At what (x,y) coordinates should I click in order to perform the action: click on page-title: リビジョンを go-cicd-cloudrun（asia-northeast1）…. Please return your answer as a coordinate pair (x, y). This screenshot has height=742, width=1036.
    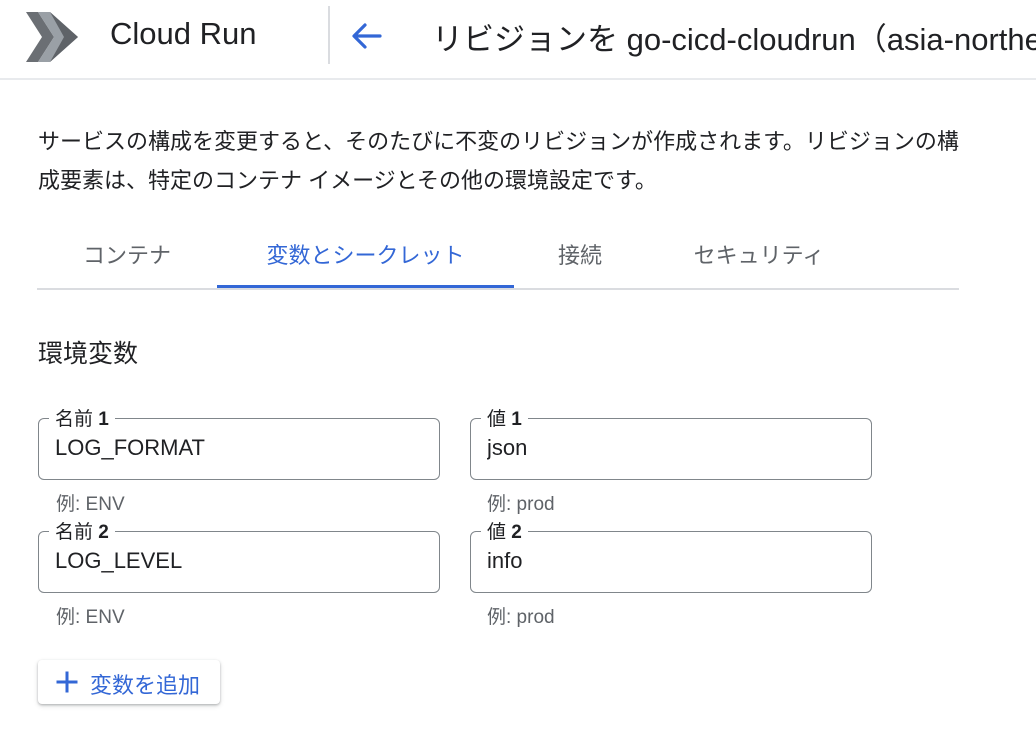
    Looking at the image, I should click on (734, 39).